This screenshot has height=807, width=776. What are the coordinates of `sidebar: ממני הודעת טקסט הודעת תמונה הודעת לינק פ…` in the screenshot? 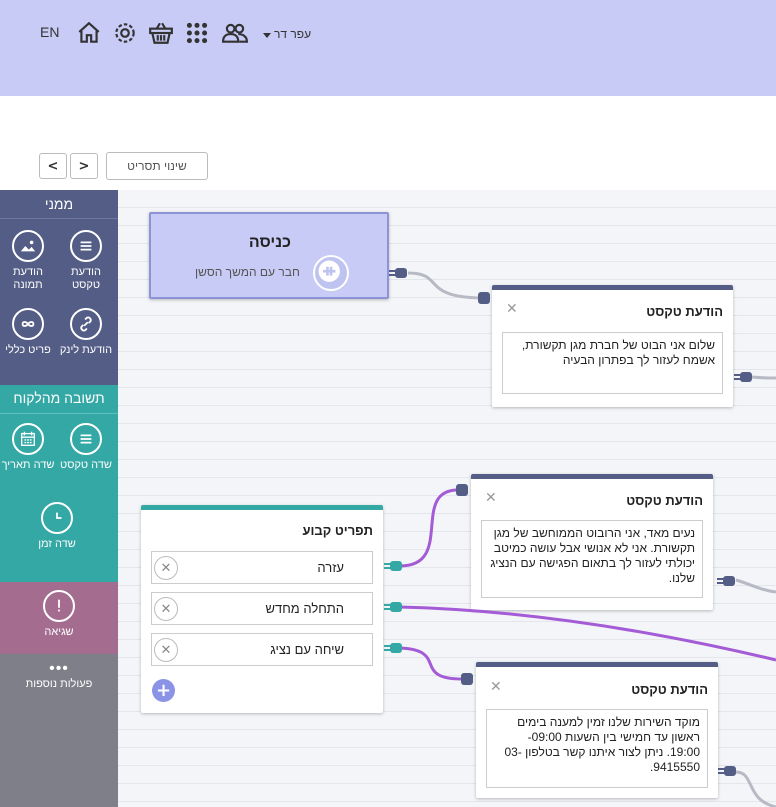 It's located at (59, 498).